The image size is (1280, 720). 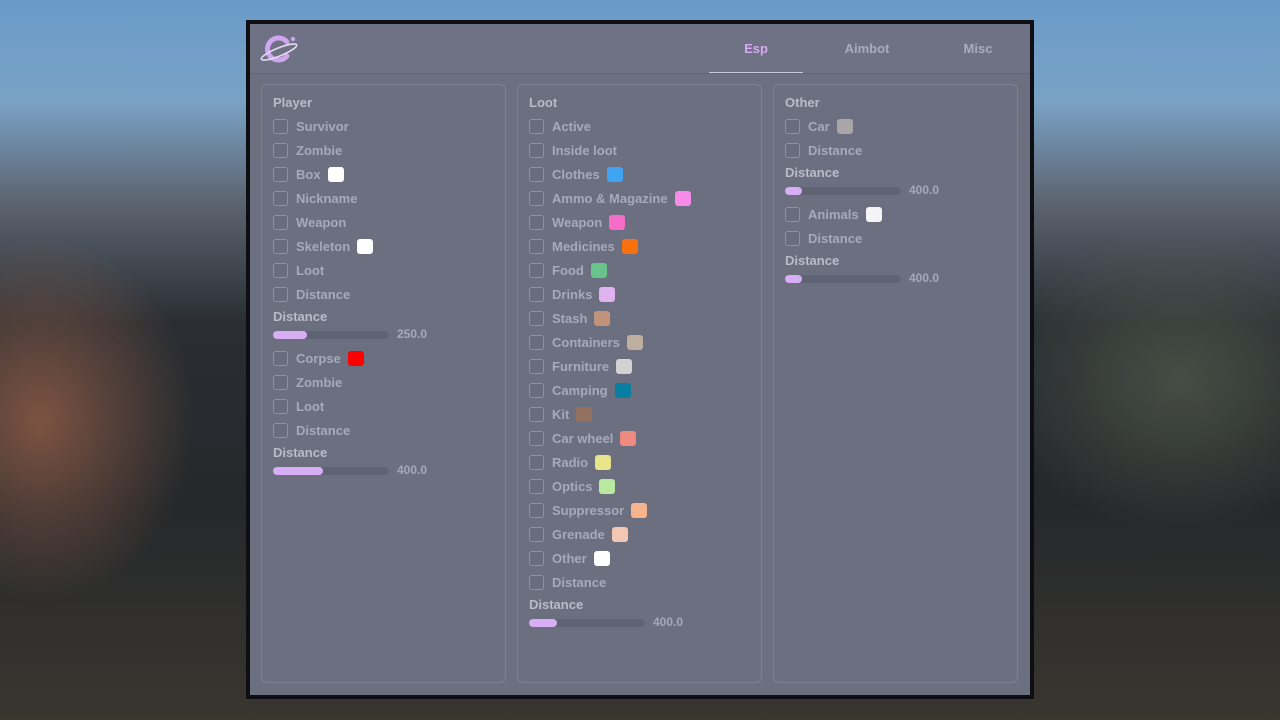 I want to click on option-radio: Radio, so click(x=570, y=462).